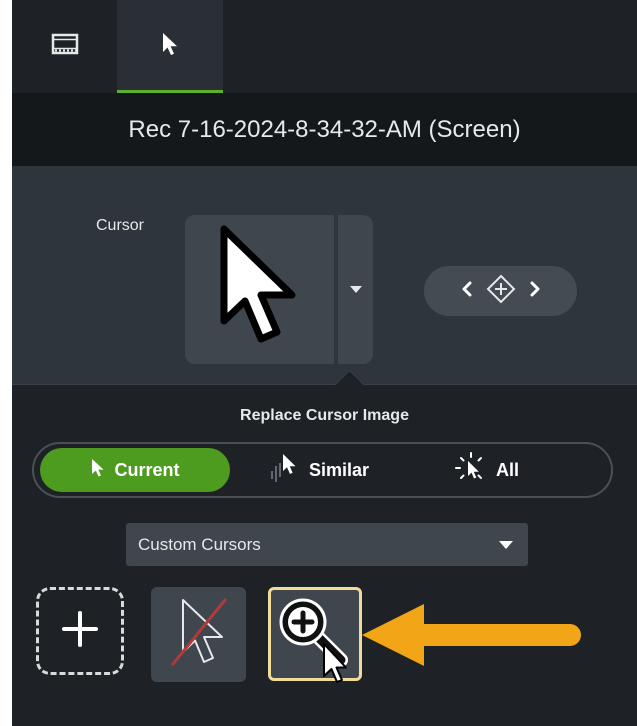  I want to click on add-keyframe-button, so click(501, 291).